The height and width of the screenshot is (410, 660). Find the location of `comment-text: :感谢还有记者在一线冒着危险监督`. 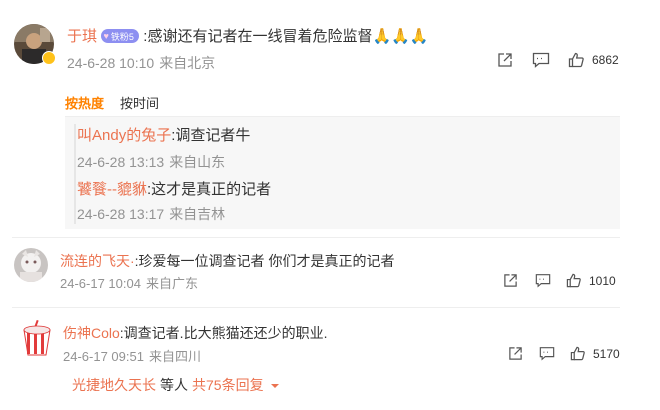

comment-text: :感谢还有记者在一线冒着危险监督 is located at coordinates (258, 36).